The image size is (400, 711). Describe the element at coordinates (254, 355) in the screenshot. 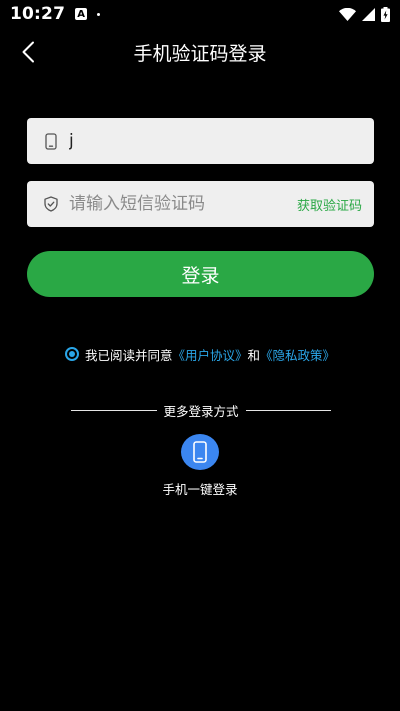

I see `agreement-conjunction: 和` at that location.